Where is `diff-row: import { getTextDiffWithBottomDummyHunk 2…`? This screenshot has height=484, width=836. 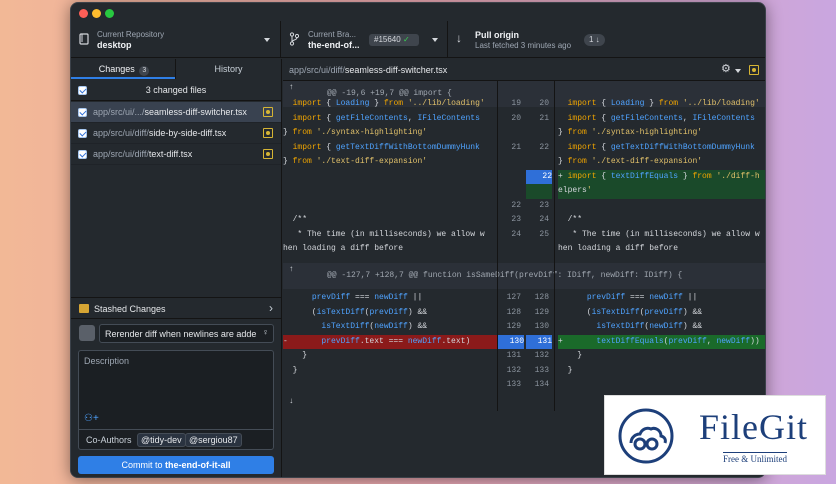
diff-row: import { getTextDiffWithBottomDummyHunk 2… is located at coordinates (524, 148).